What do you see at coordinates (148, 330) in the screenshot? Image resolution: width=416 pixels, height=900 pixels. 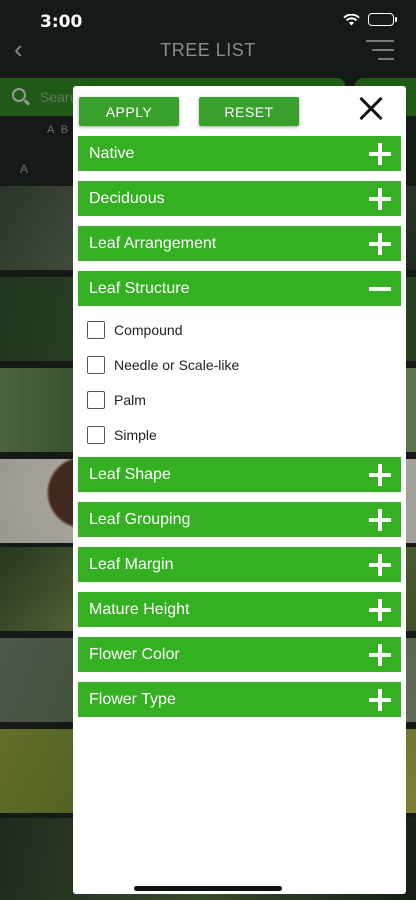 I see `option-label: Compound` at bounding box center [148, 330].